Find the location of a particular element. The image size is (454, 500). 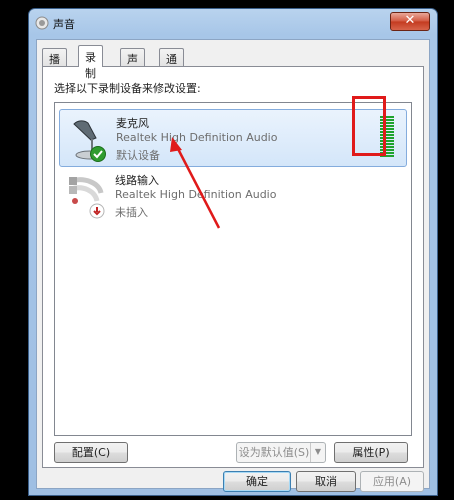

annotation-arrow-icon is located at coordinates (195, 183).